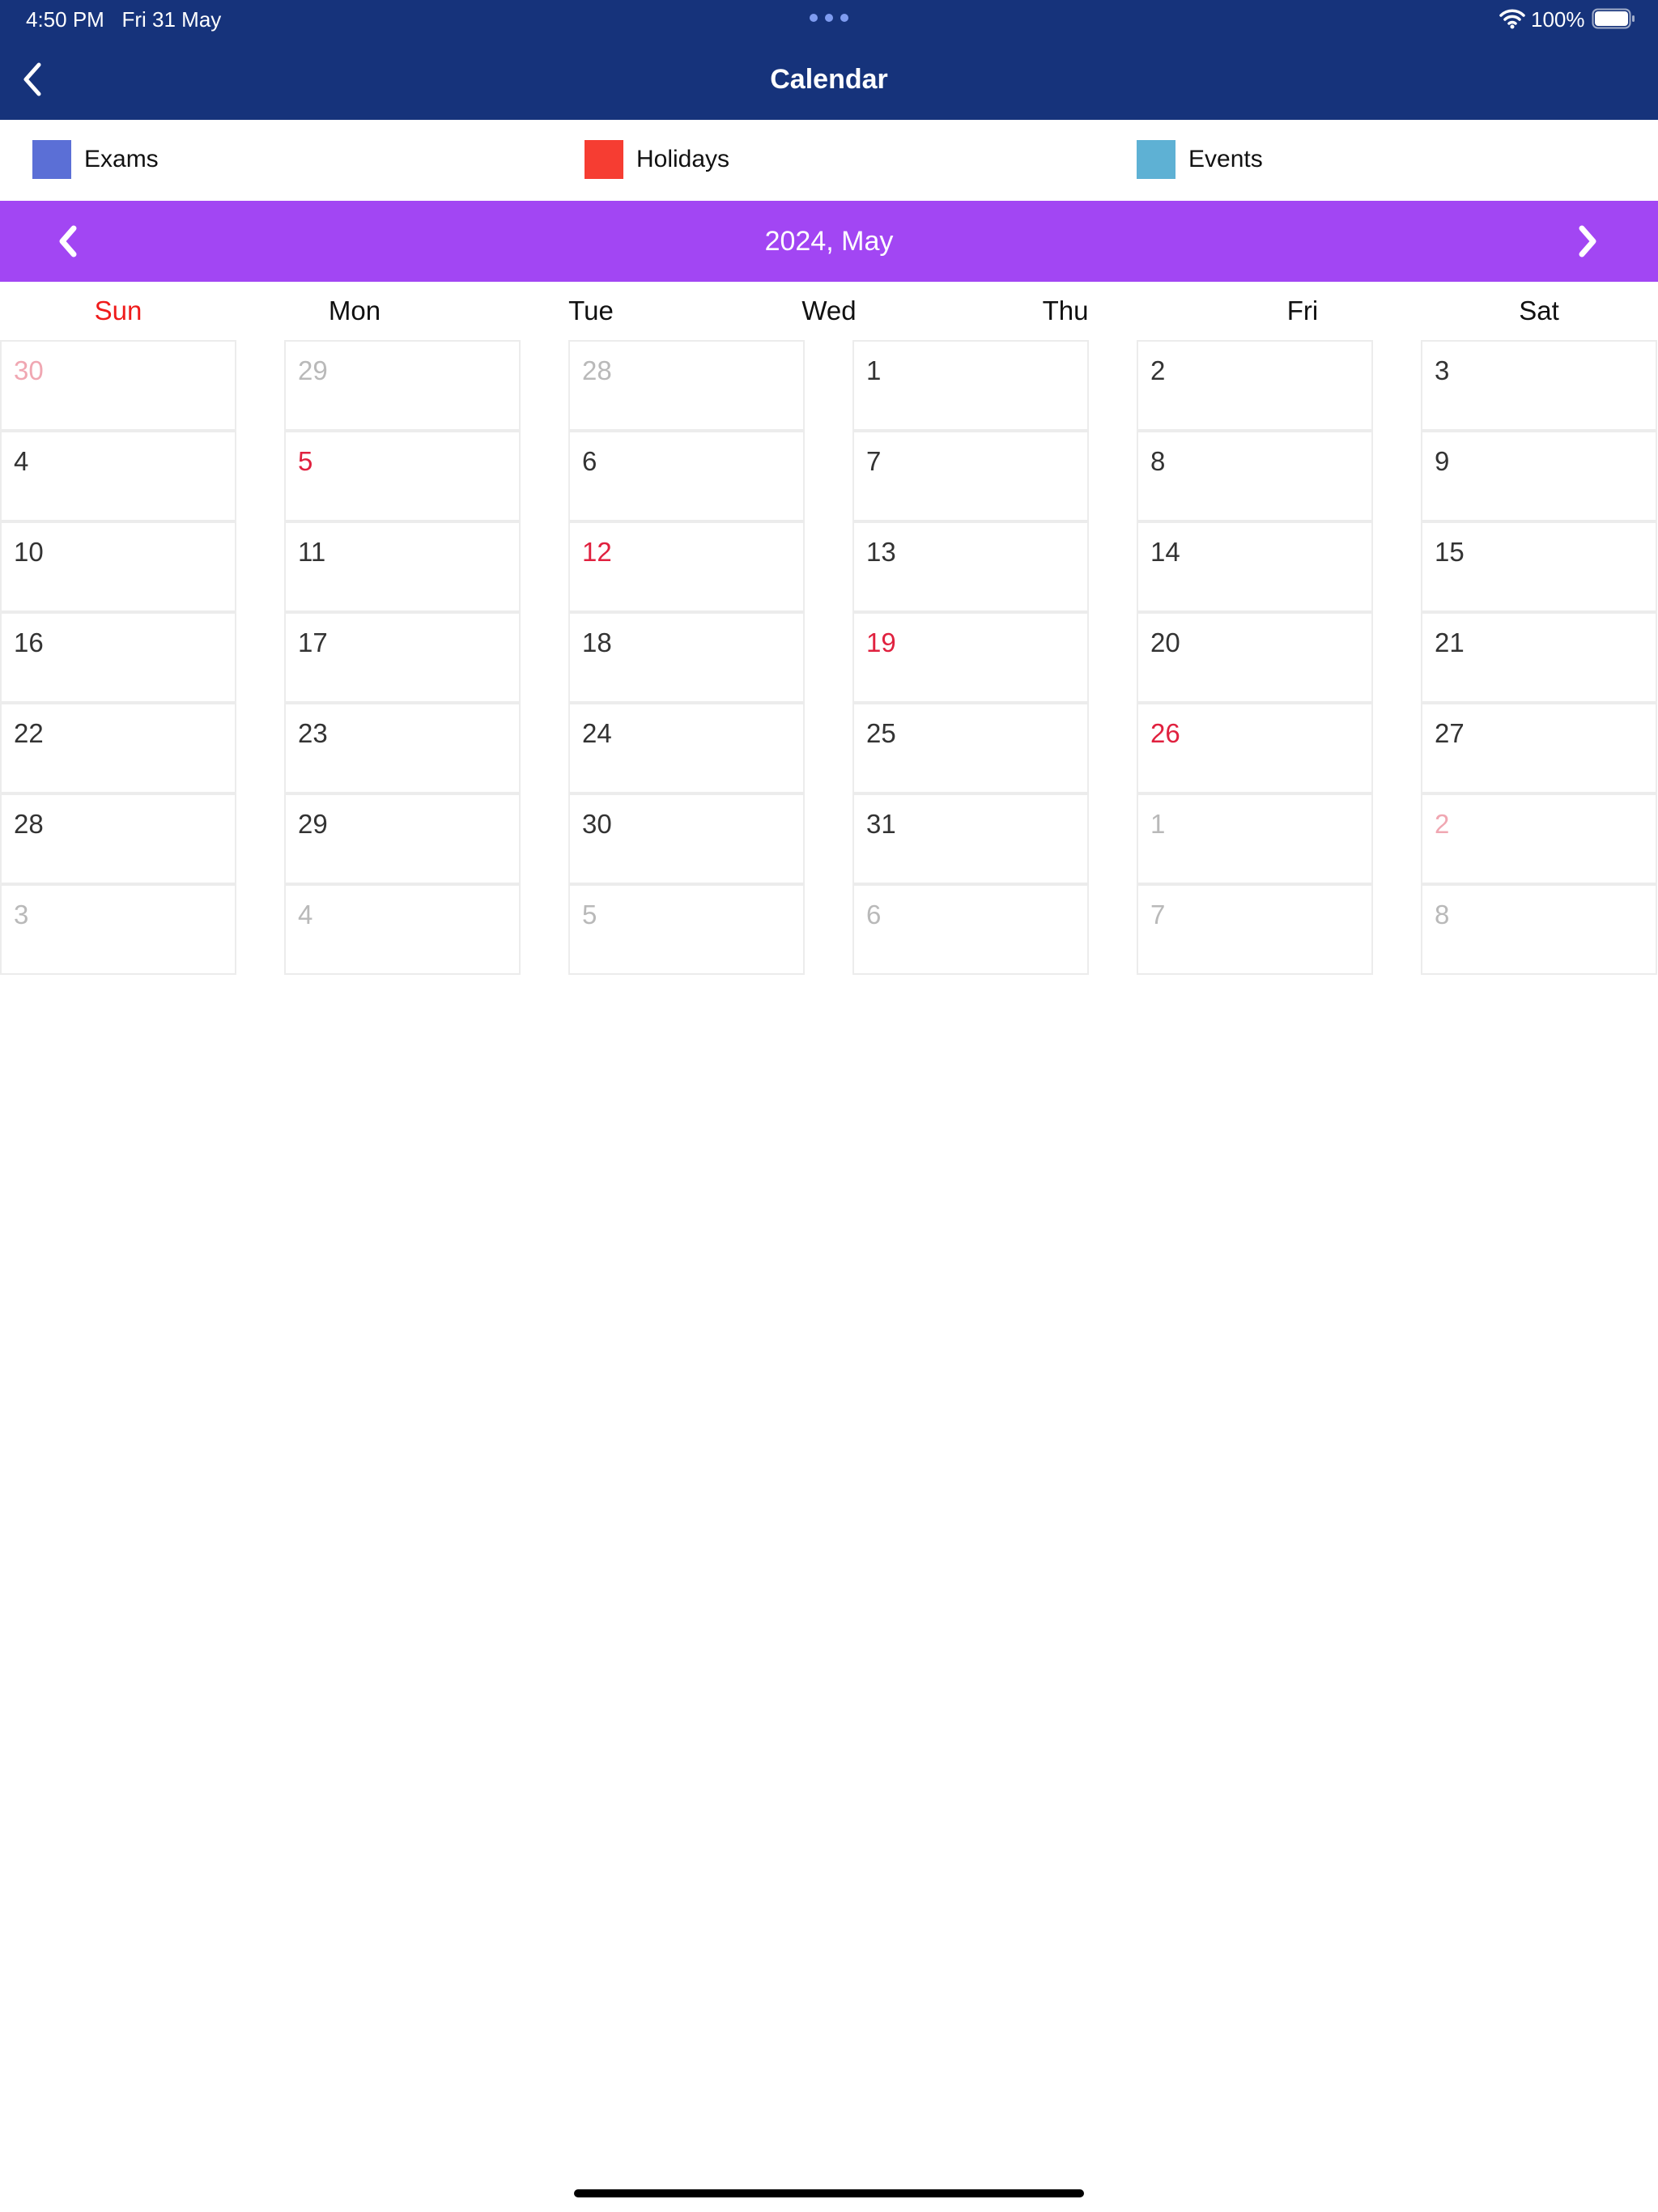 The width and height of the screenshot is (1658, 2212). I want to click on calendar-day-number: 19, so click(881, 642).